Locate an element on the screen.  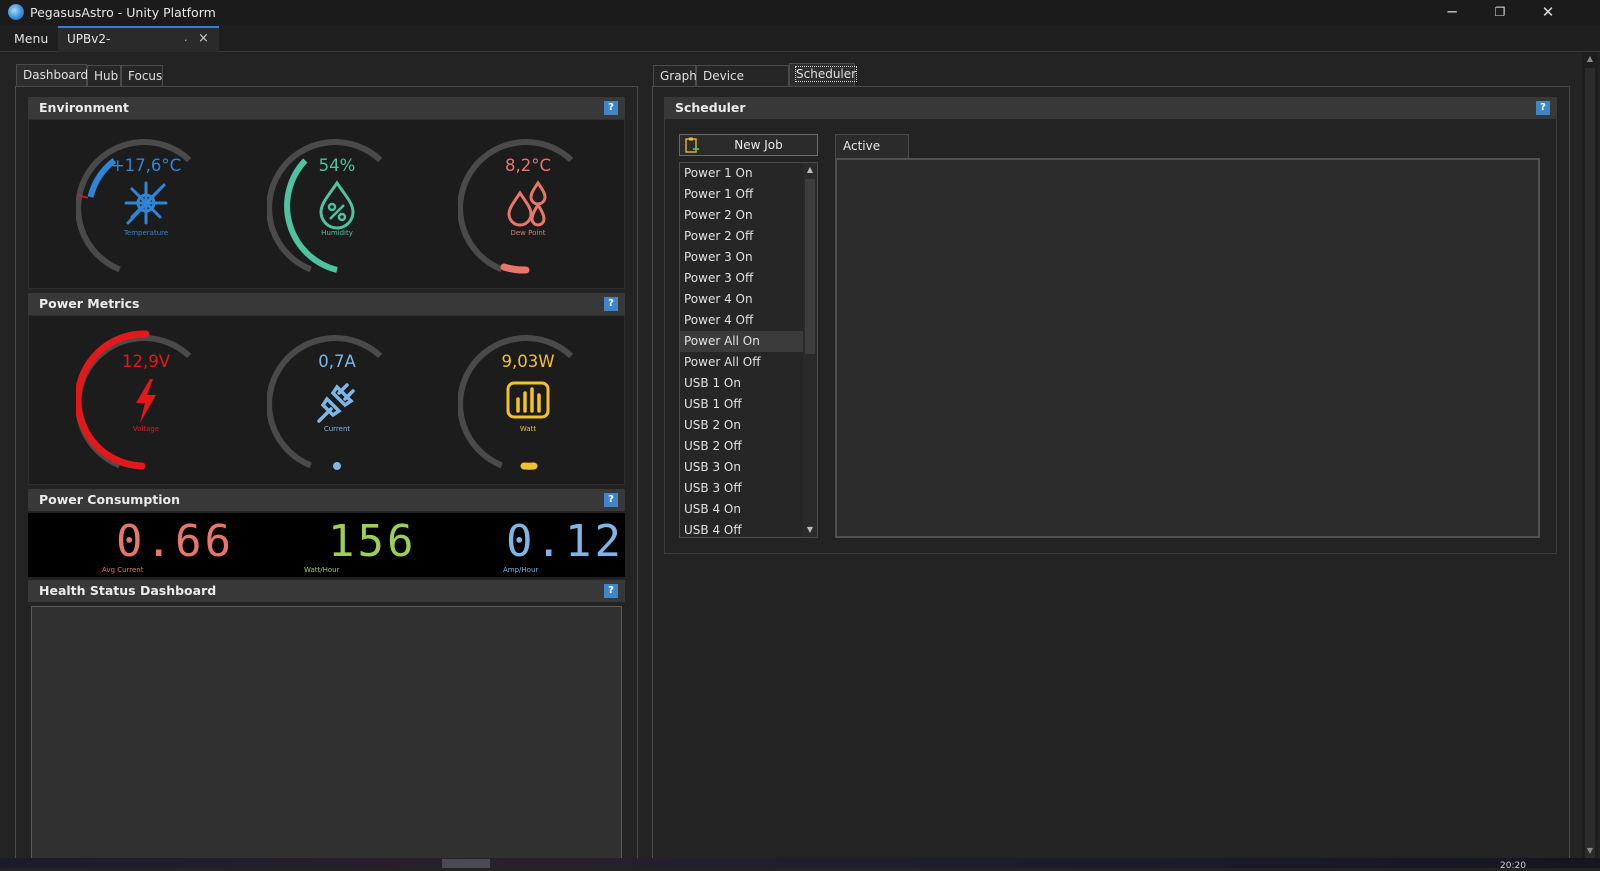
job-list-item: Power 4 Off is located at coordinates (741, 320).